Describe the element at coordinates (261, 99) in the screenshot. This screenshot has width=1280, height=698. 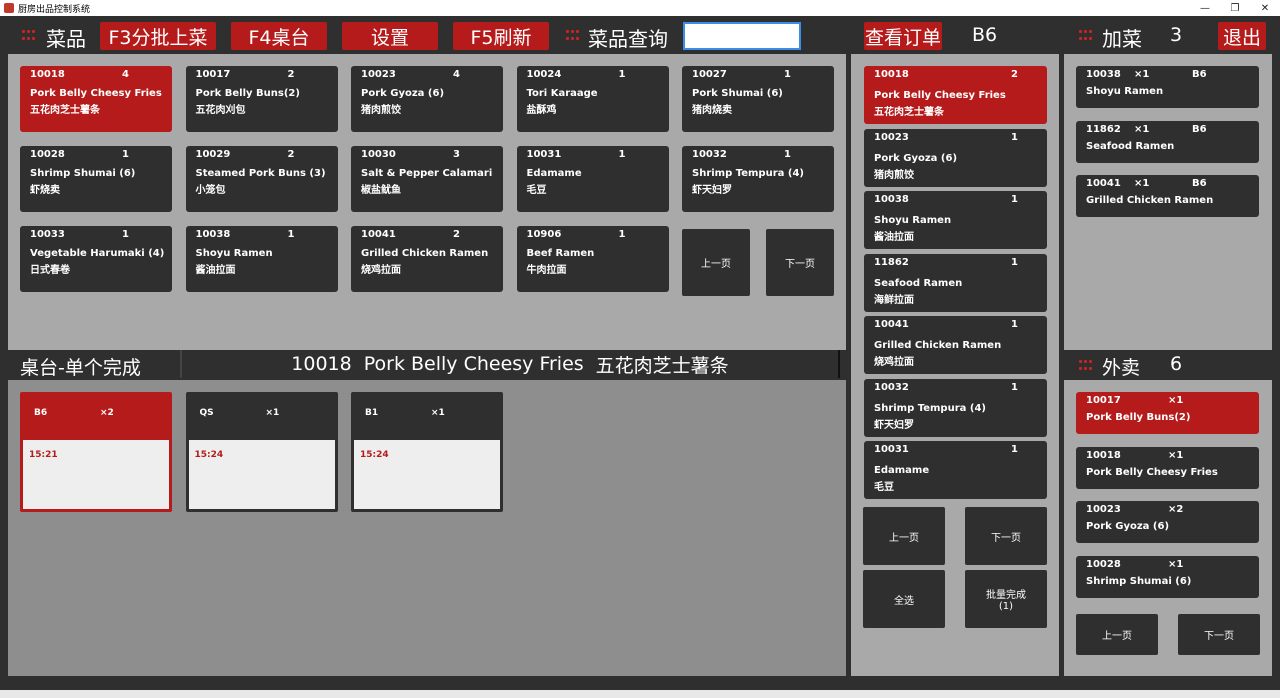
I see `dish-card: 10017 2 Pork Belly Buns(2) 五花肉刈包` at that location.